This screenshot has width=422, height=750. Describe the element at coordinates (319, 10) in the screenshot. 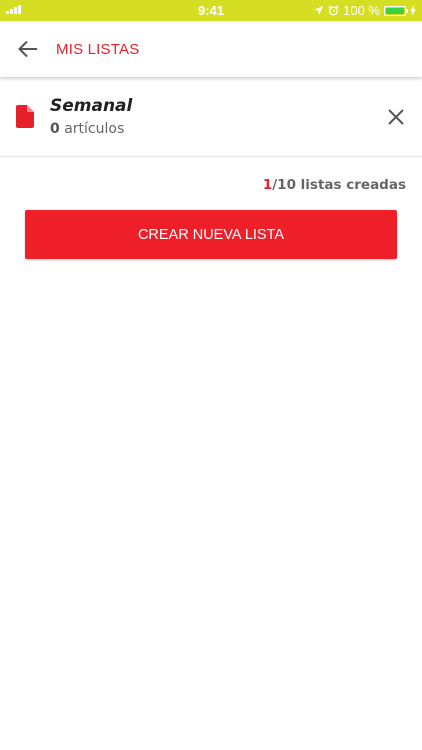

I see `location-icon` at that location.